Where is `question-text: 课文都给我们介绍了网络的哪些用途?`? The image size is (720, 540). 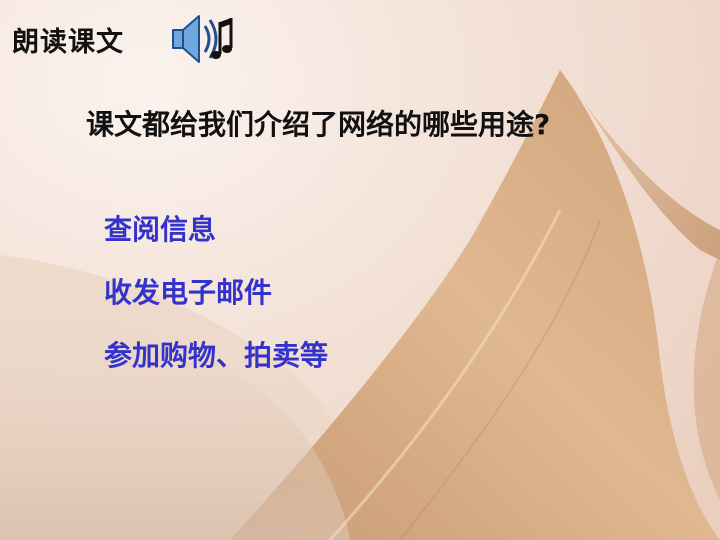 question-text: 课文都给我们介绍了网络的哪些用途? is located at coordinates (318, 124).